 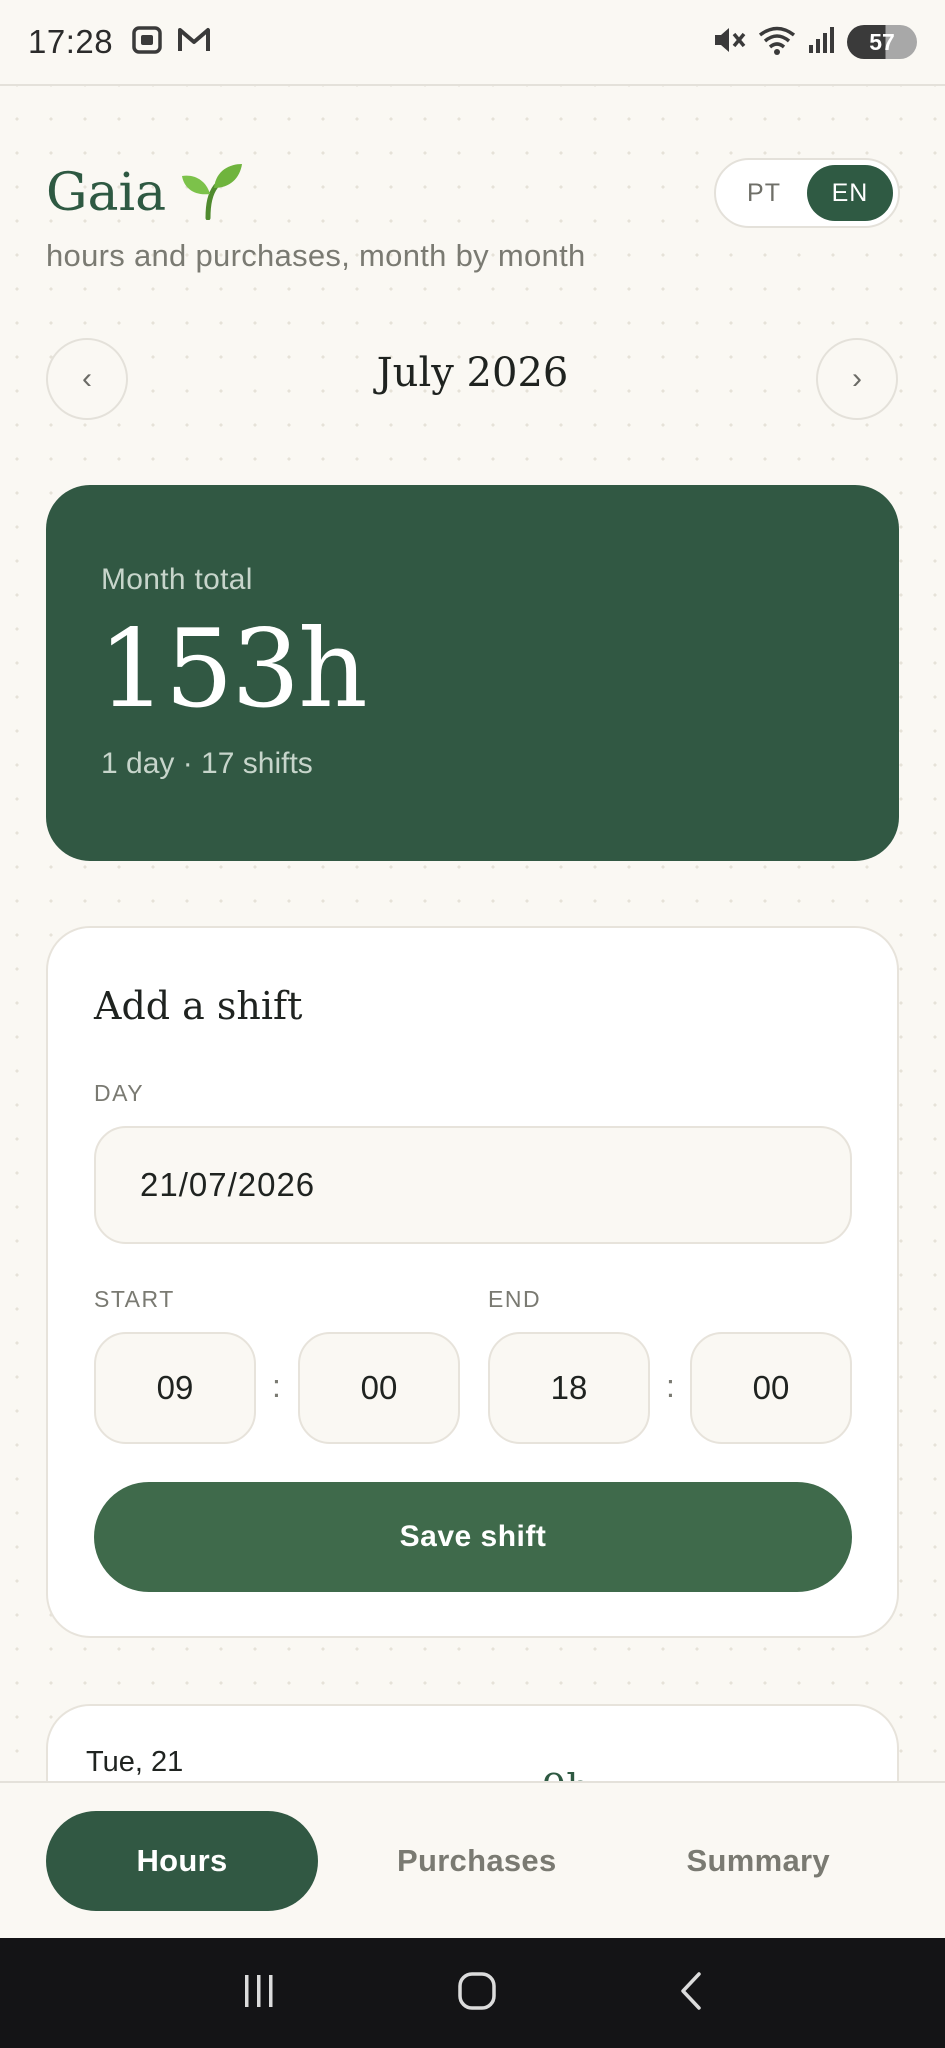 I want to click on tab-summary: Summary, so click(x=759, y=1861).